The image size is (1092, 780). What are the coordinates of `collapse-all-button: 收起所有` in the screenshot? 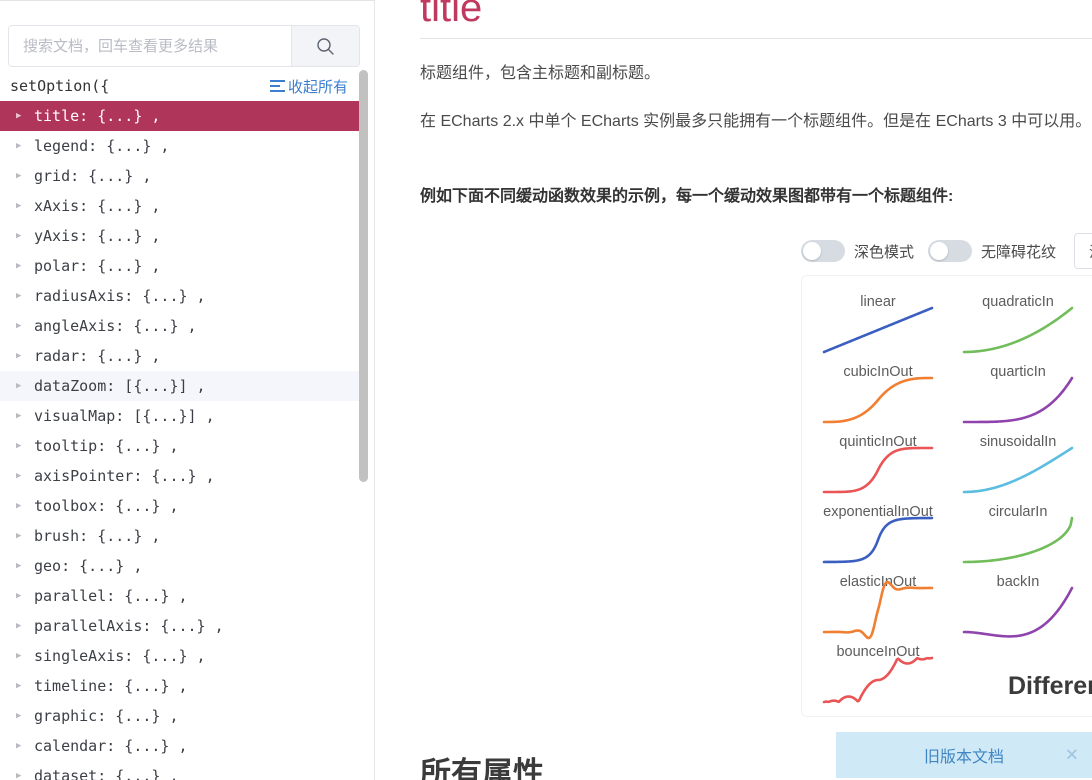 It's located at (308, 86).